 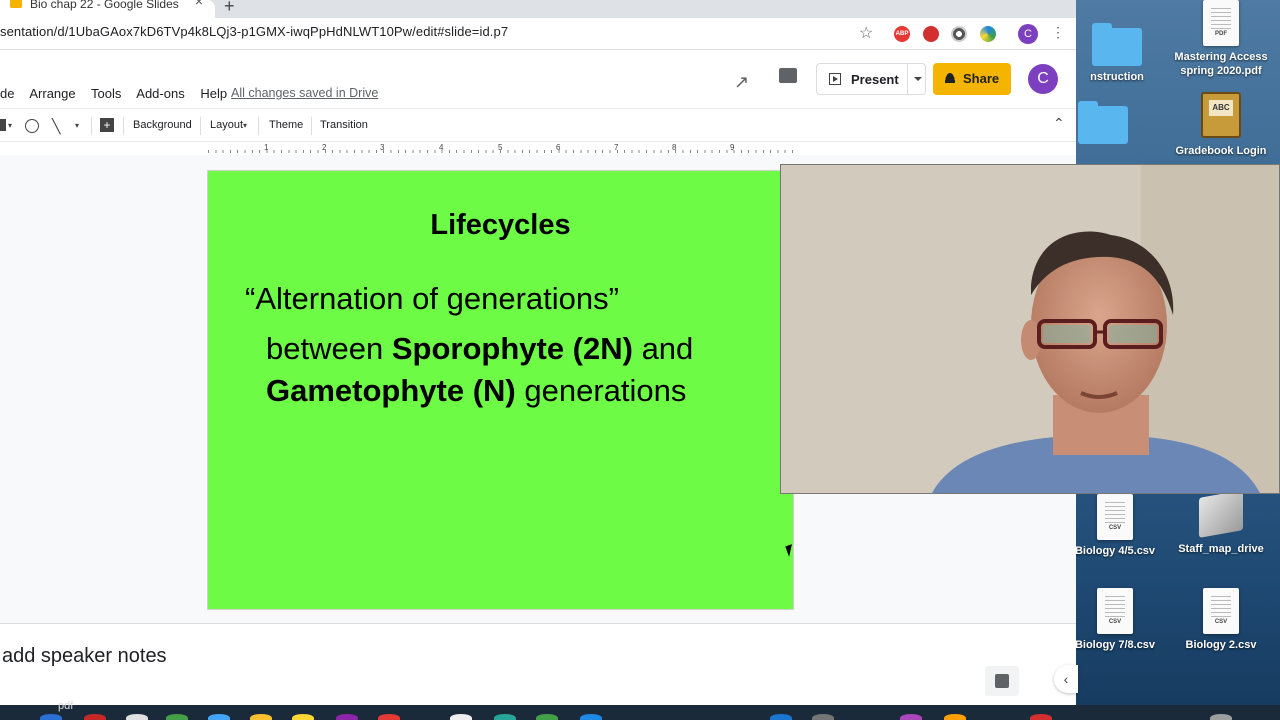 I want to click on desktop-shortcut-gradebook: ABC Gradebook Login, so click(x=1221, y=125).